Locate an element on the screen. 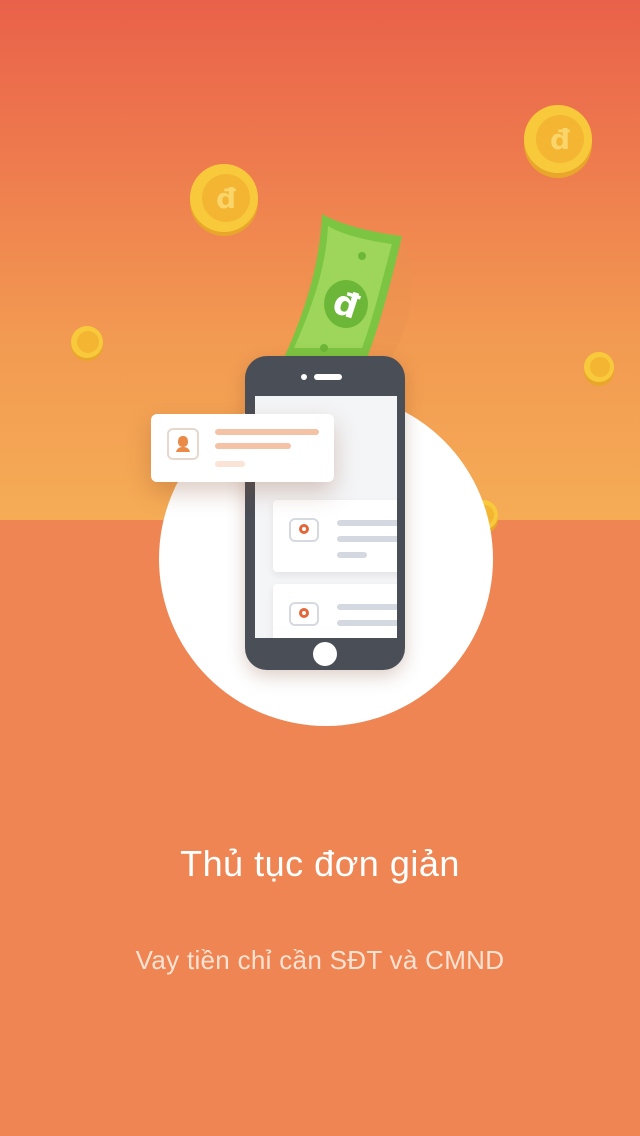 The width and height of the screenshot is (640, 1136). onboarding-title: Thủ tục đơn giản is located at coordinates (320, 863).